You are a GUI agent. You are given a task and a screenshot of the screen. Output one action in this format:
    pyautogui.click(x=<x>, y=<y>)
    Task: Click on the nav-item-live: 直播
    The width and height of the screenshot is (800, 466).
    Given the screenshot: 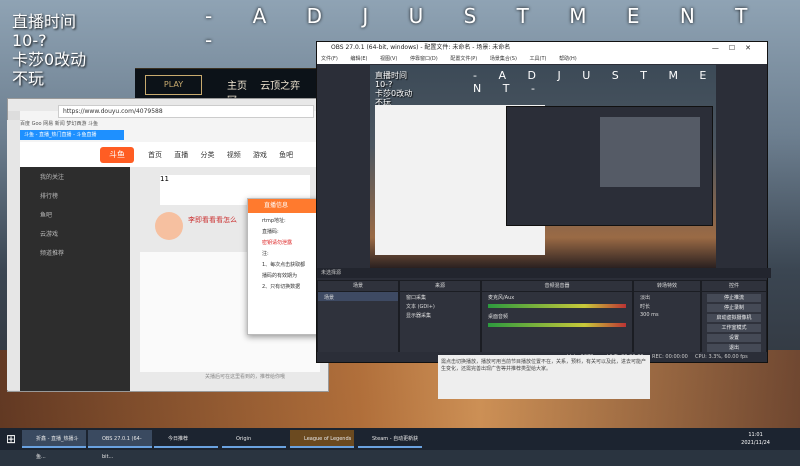 What is the action you would take?
    pyautogui.click(x=181, y=155)
    